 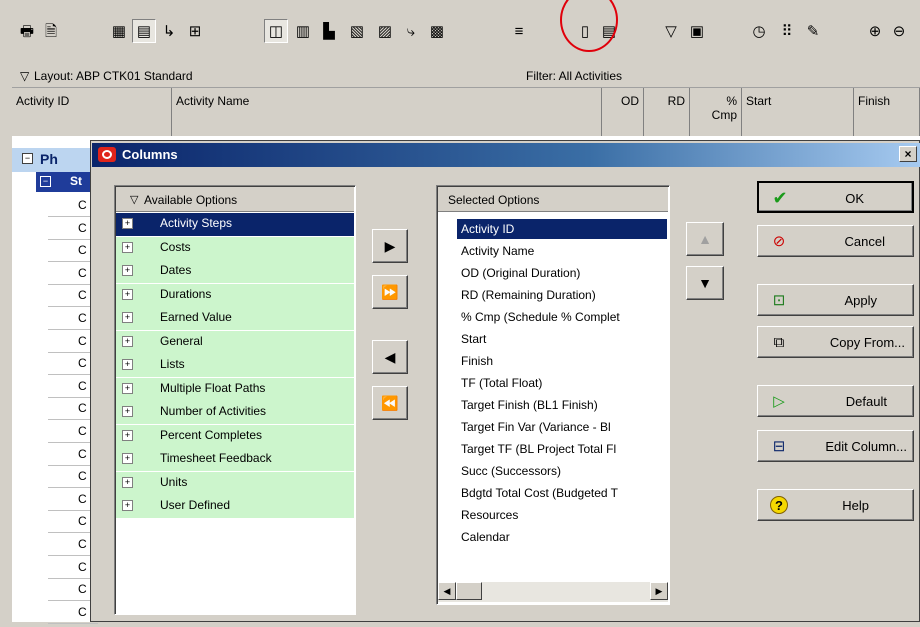 I want to click on logic-icon: ⤷, so click(x=411, y=31).